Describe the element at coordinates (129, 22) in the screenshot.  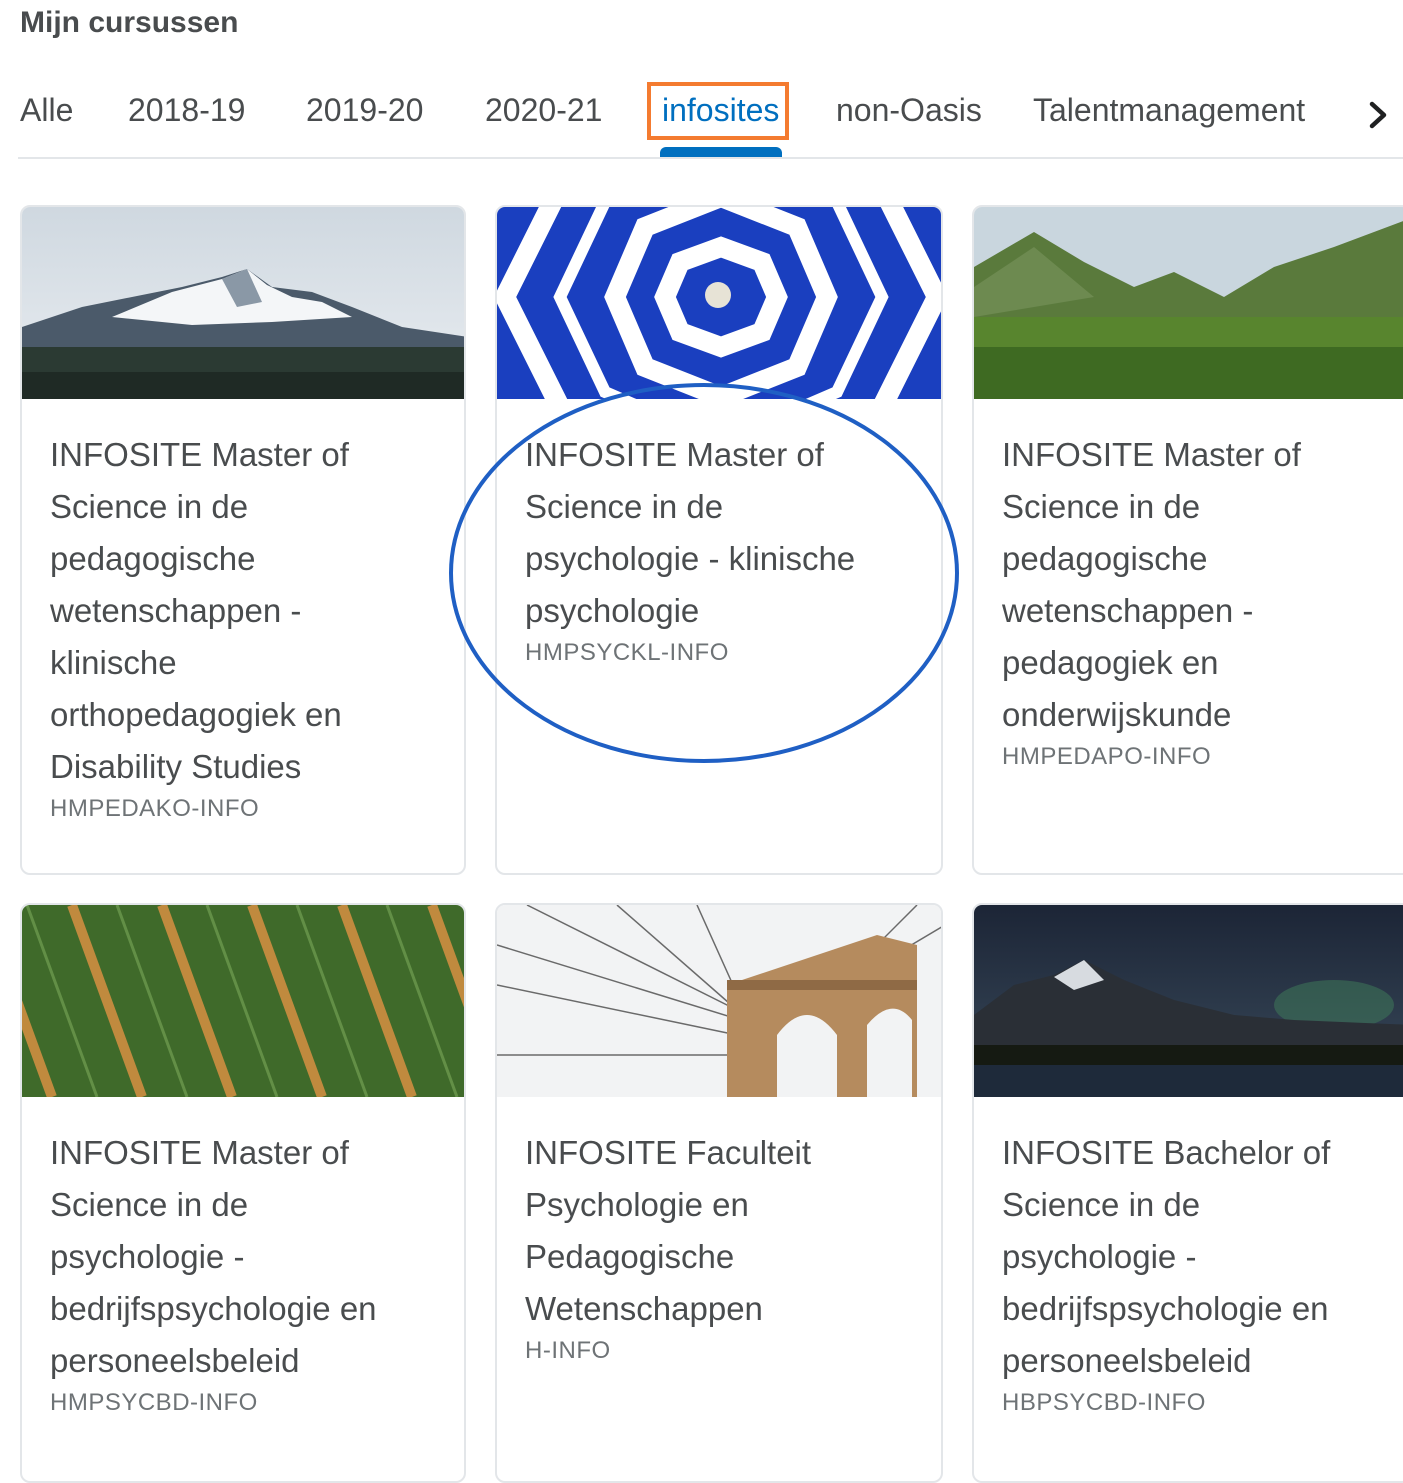
I see `section-title: Mijn cursussen` at that location.